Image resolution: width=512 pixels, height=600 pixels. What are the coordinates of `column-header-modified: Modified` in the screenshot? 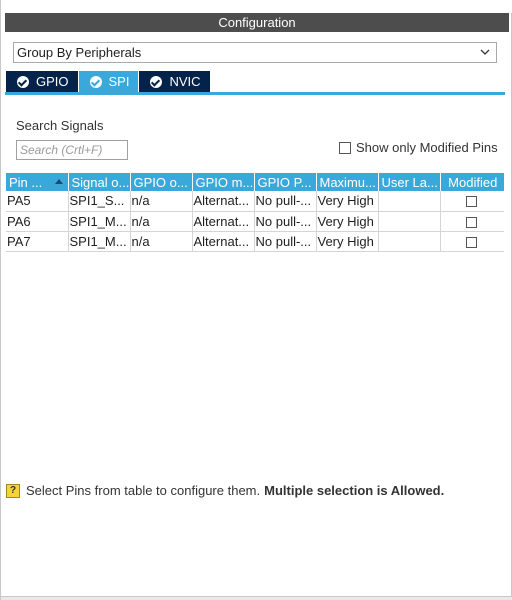 It's located at (472, 182).